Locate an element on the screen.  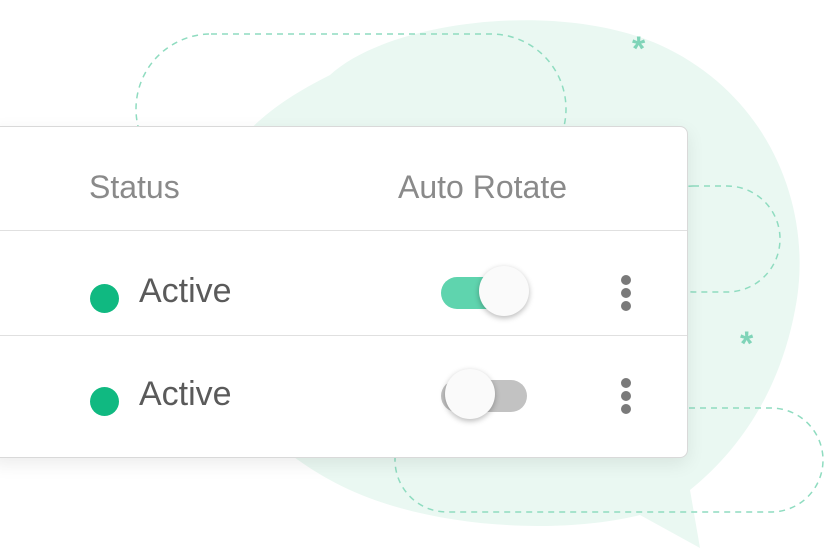
column-header-status: Status is located at coordinates (134, 187).